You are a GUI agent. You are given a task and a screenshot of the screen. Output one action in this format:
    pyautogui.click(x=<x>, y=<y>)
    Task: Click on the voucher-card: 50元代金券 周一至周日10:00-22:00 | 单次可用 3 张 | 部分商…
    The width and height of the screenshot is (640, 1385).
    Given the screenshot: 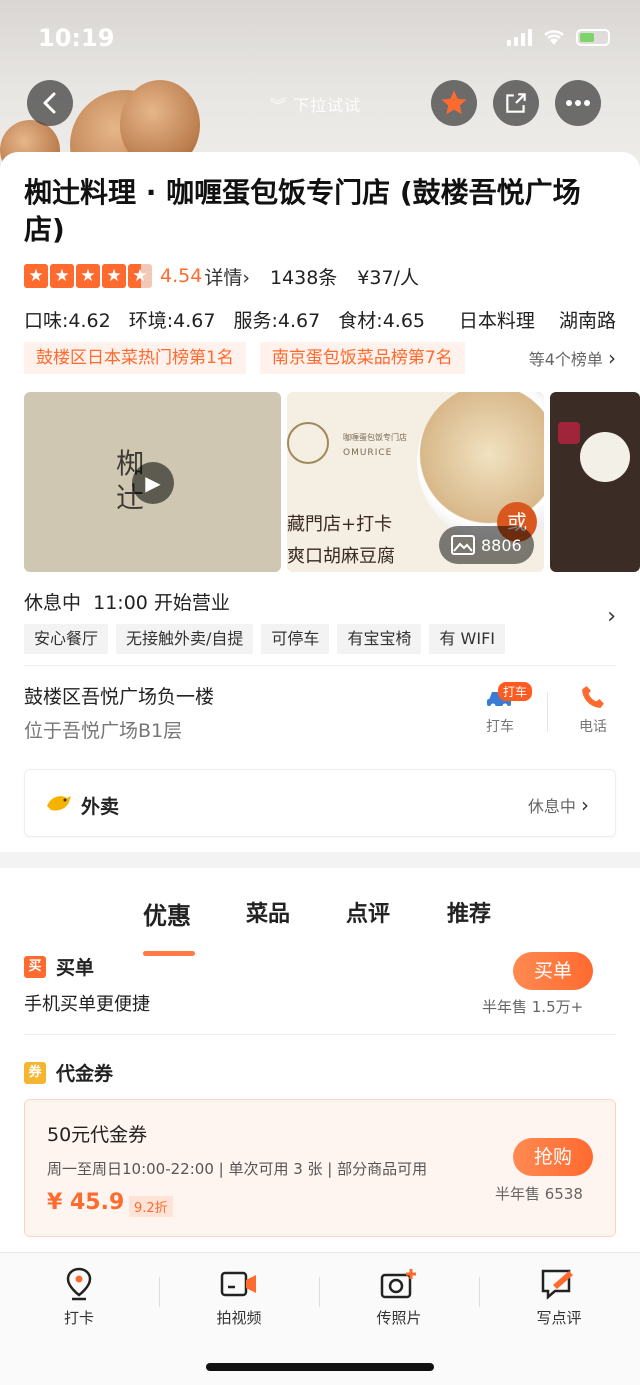 What is the action you would take?
    pyautogui.click(x=320, y=1168)
    